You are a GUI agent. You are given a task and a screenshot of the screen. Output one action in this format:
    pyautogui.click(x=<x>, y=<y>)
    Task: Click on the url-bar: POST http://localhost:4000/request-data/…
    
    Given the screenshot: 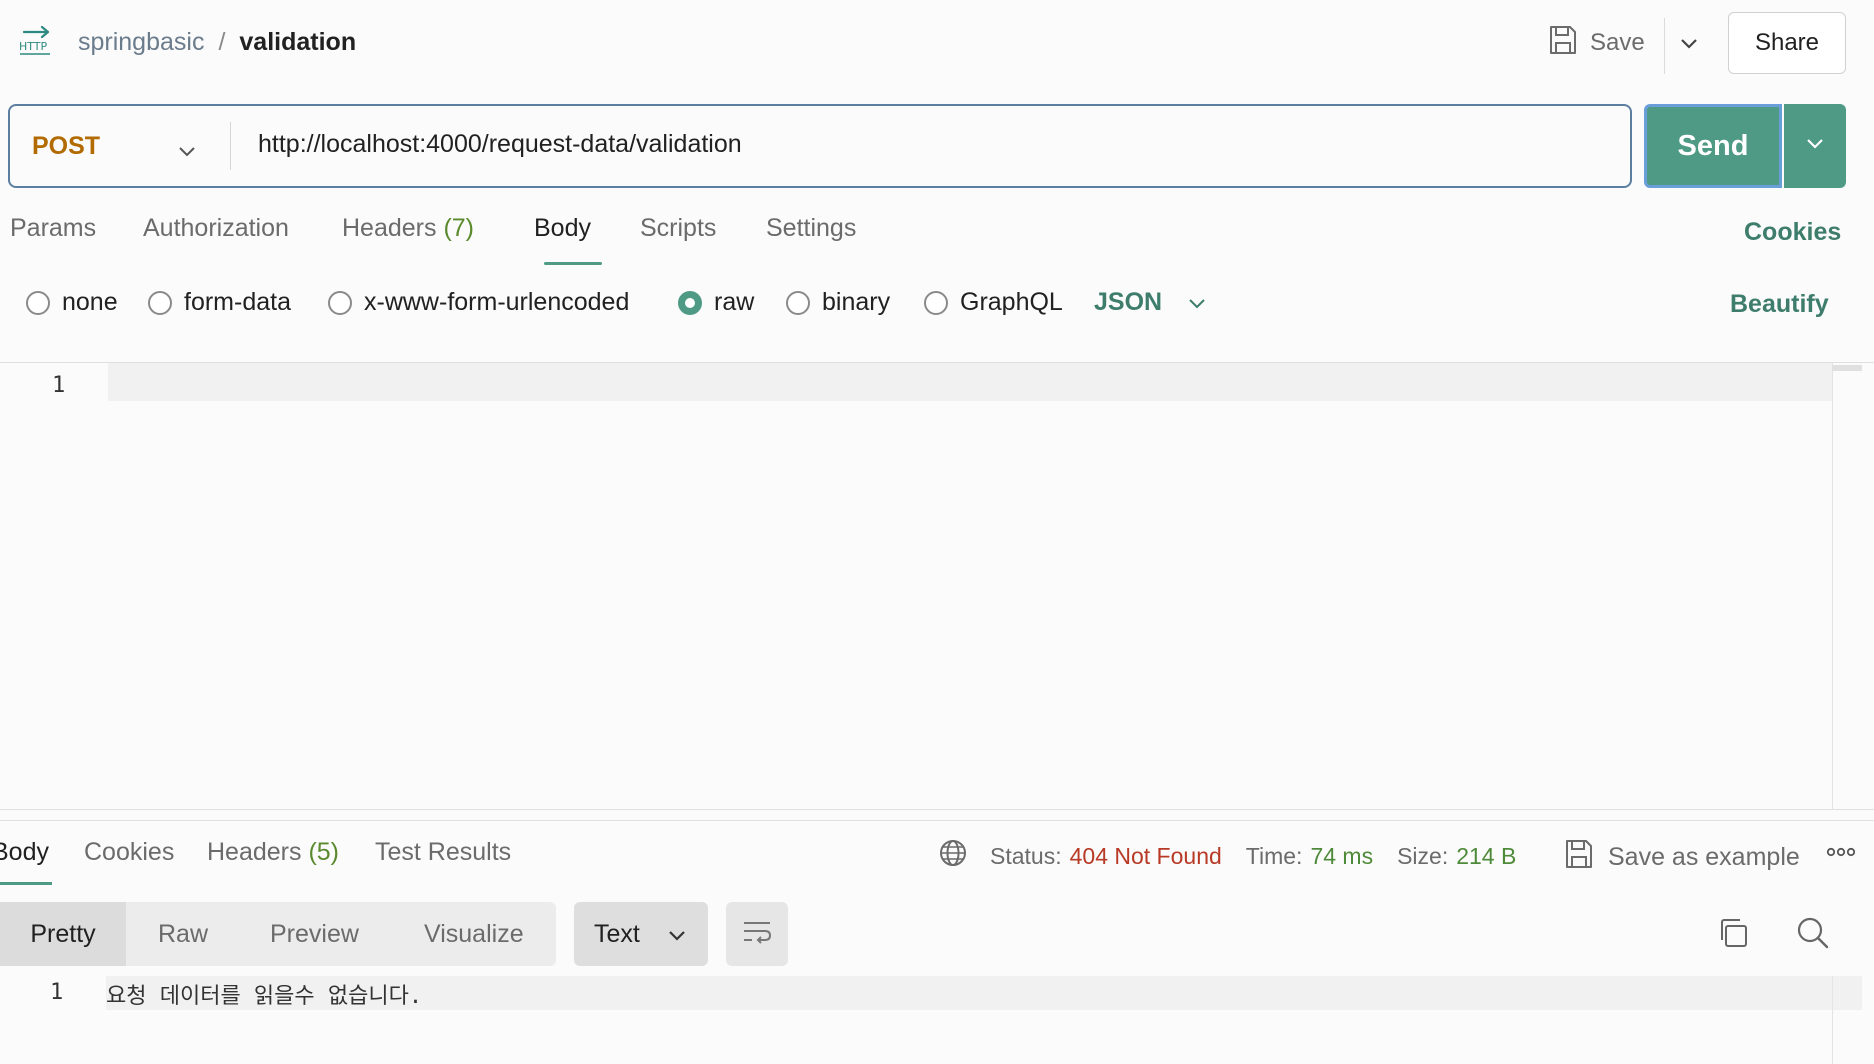 What is the action you would take?
    pyautogui.click(x=820, y=146)
    